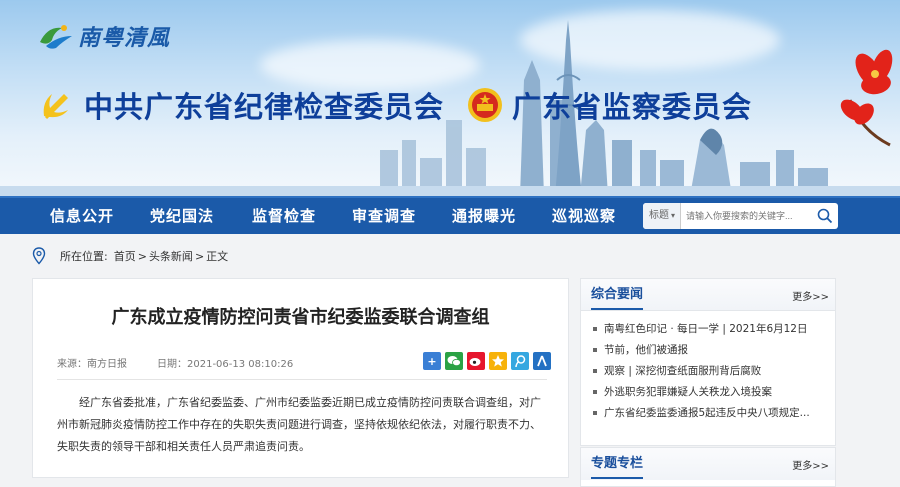 This screenshot has width=900, height=487. What do you see at coordinates (520, 361) in the screenshot?
I see `tencent-weibo-icon` at bounding box center [520, 361].